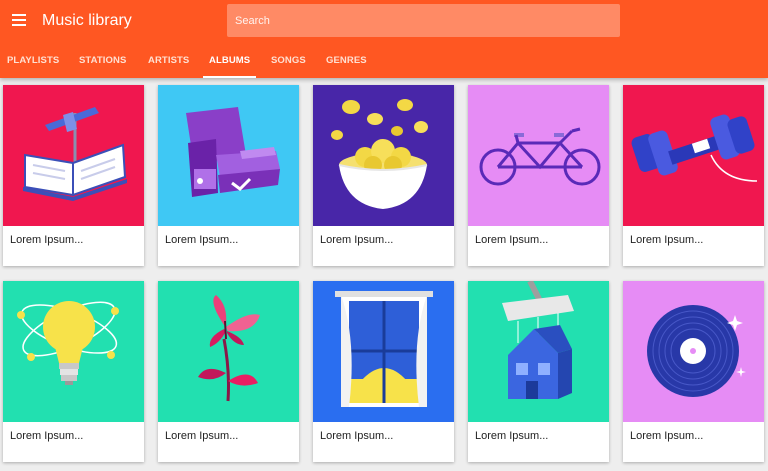 This screenshot has height=471, width=768. Describe the element at coordinates (168, 61) in the screenshot. I see `tab-artists: ARTISTS` at that location.